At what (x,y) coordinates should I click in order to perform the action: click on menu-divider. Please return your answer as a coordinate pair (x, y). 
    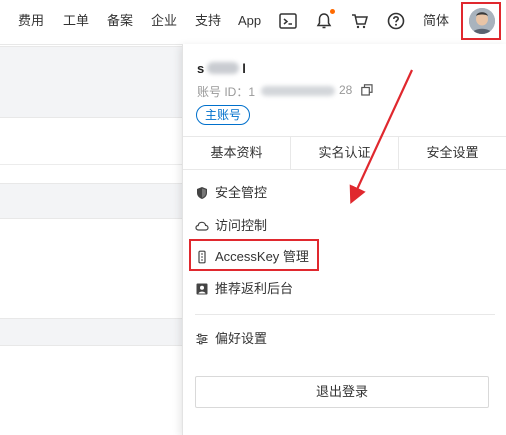
    Looking at the image, I should click on (345, 314).